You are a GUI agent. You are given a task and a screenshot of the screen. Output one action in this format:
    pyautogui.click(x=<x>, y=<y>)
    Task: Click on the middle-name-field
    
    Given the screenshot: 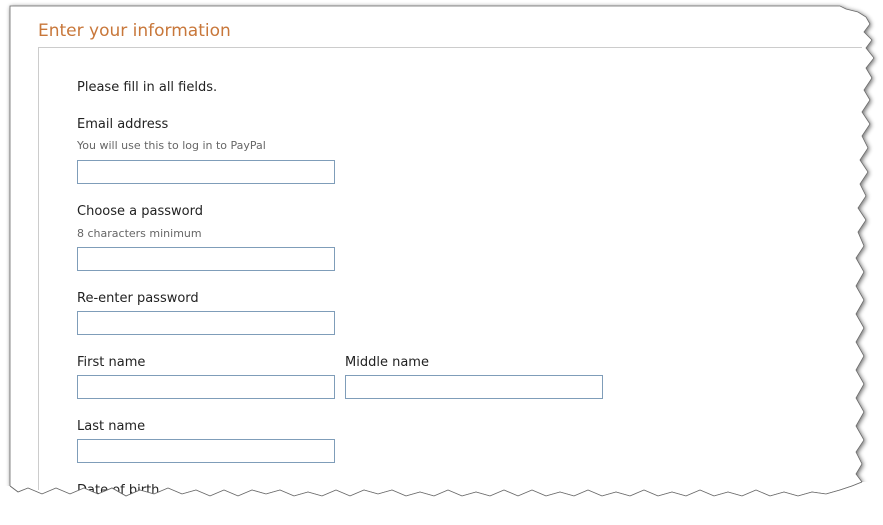 What is the action you would take?
    pyautogui.click(x=474, y=387)
    